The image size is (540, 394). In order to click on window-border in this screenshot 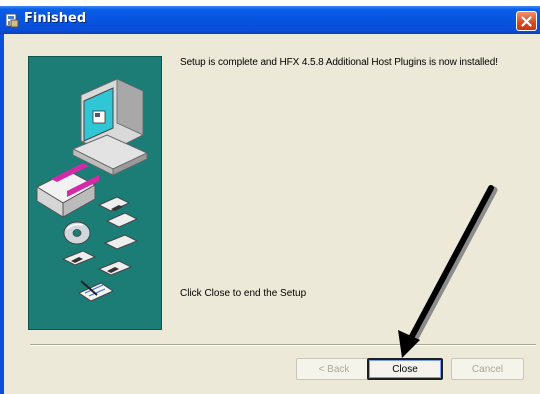, I will do `click(2, 214)`.